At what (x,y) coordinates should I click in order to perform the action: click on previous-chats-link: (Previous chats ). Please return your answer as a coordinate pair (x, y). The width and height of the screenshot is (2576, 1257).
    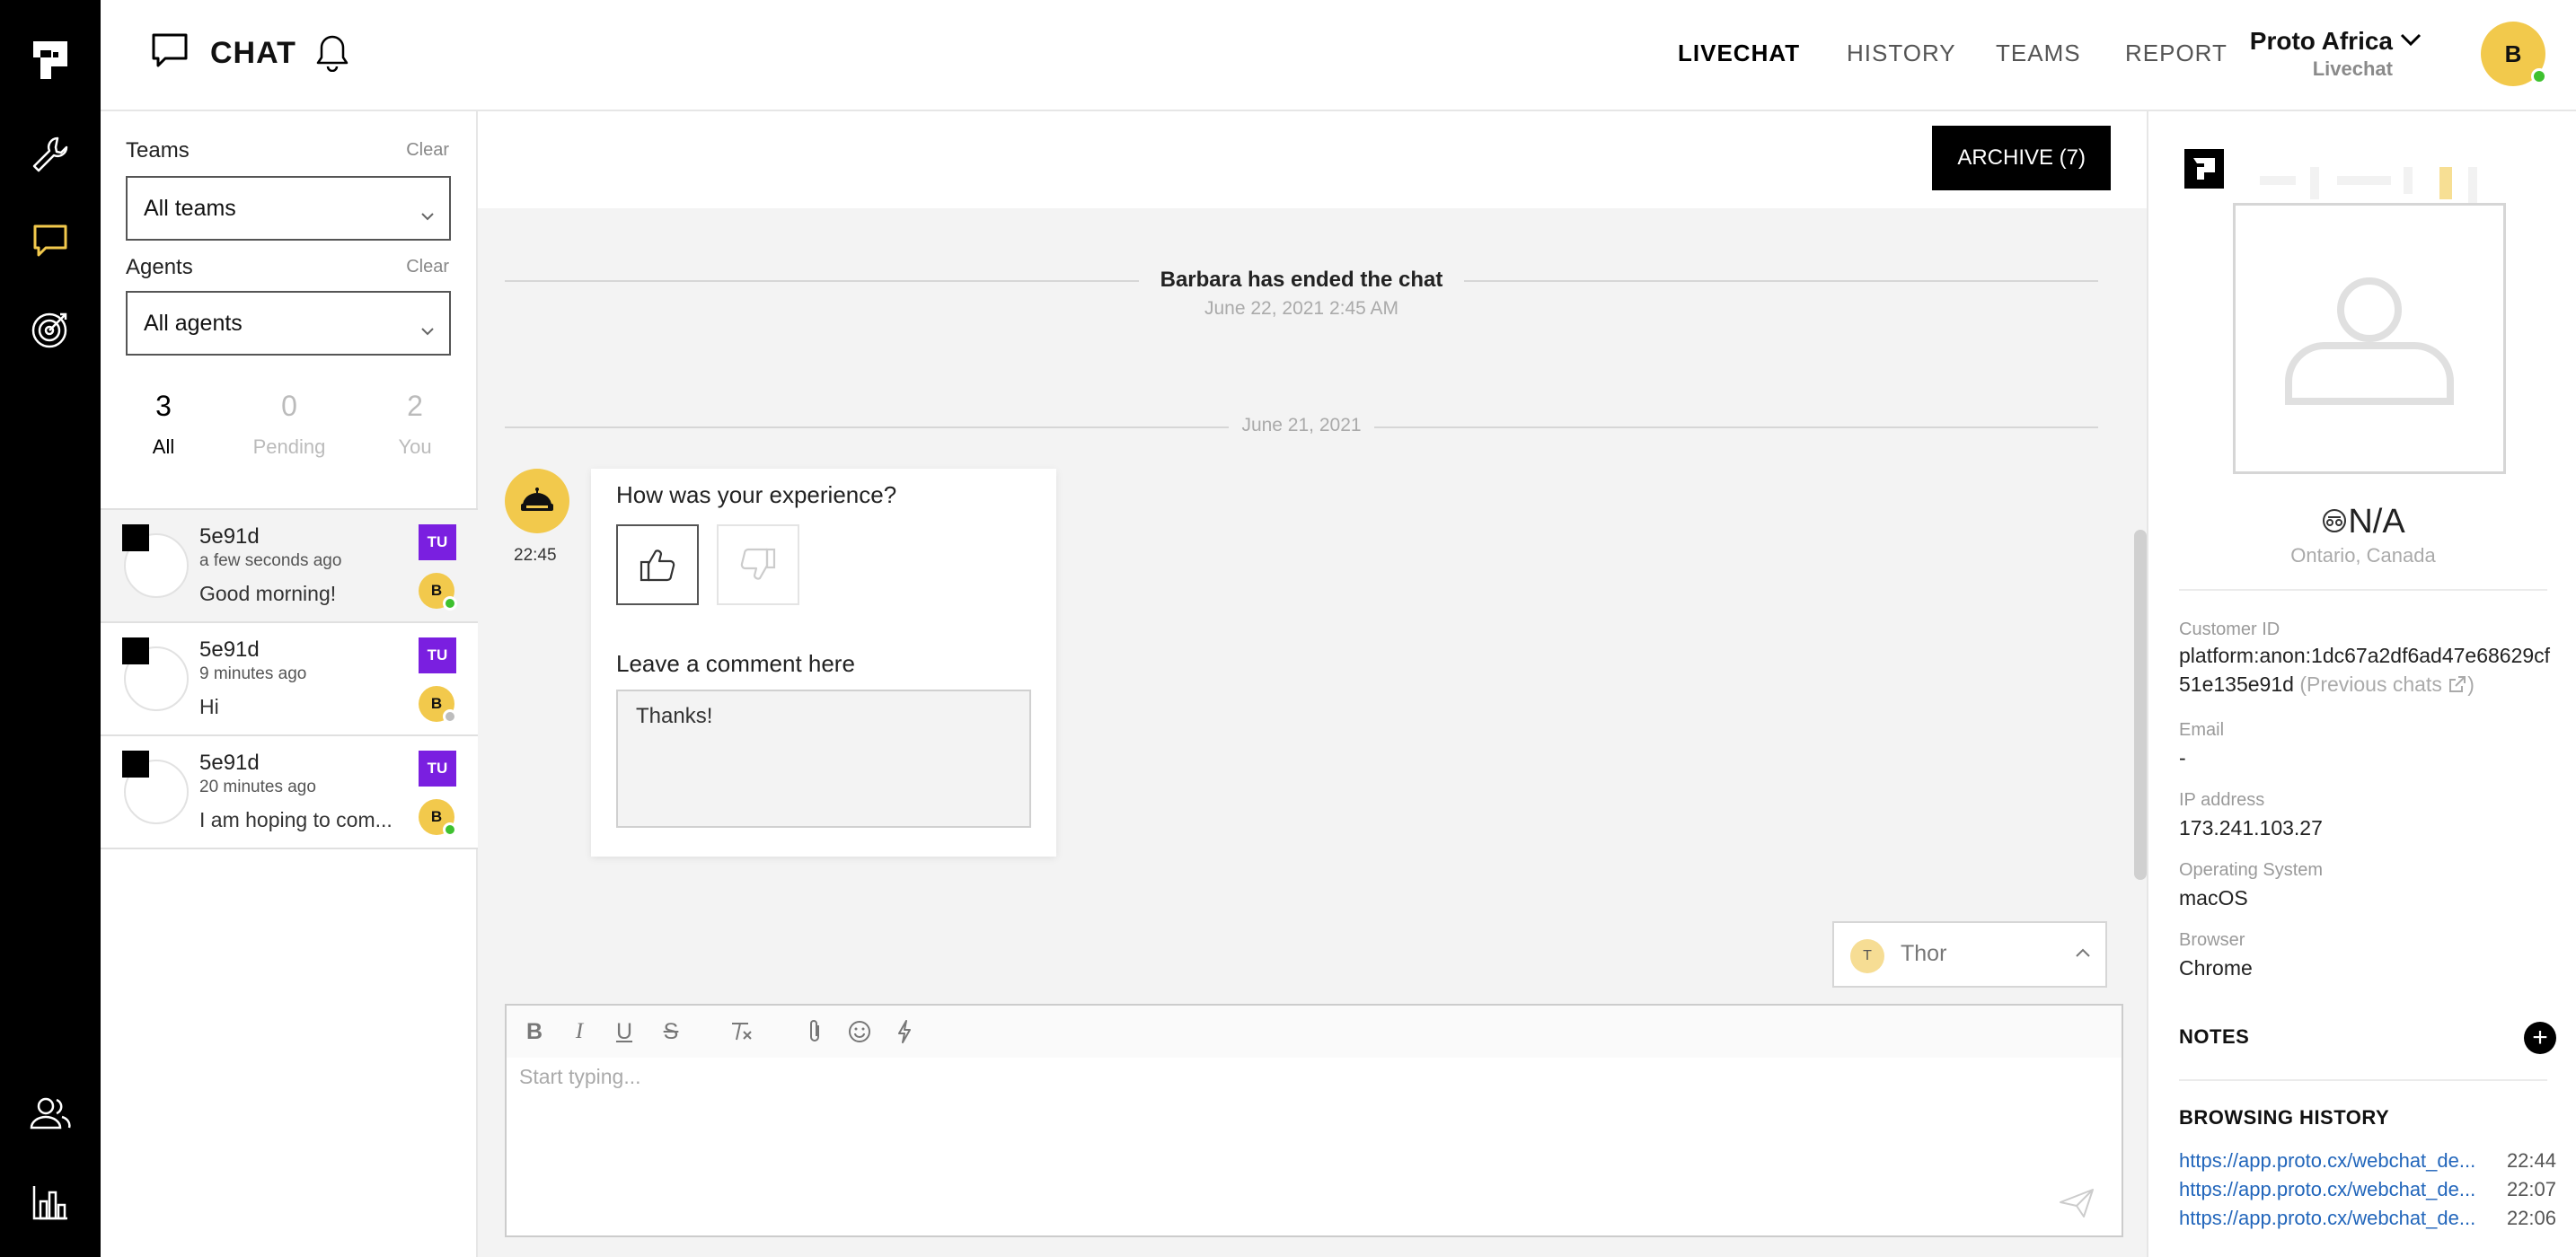
    Looking at the image, I should click on (2387, 684).